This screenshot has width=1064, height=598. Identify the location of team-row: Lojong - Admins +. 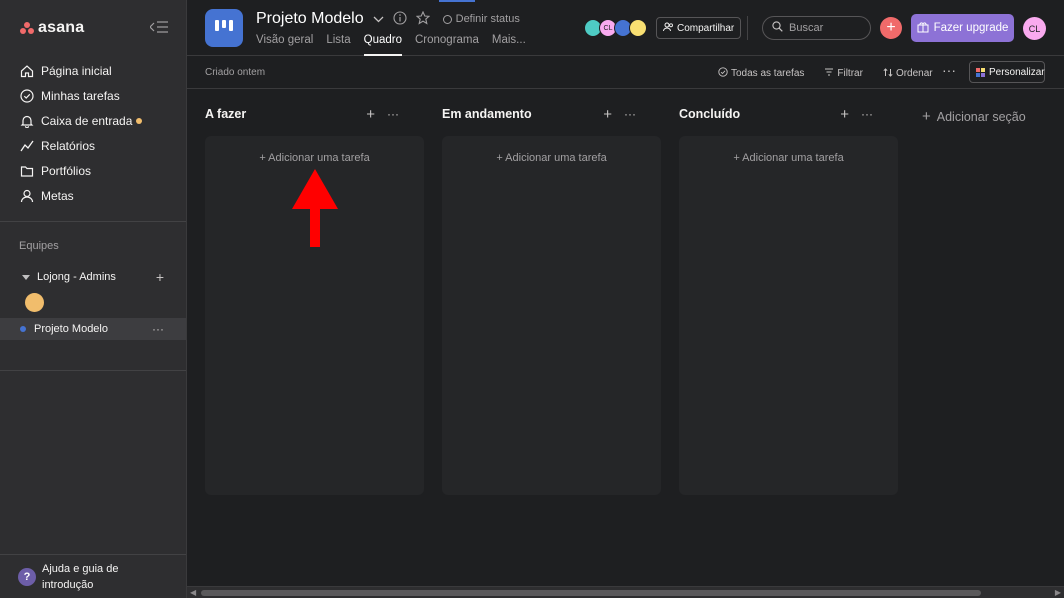
(93, 277).